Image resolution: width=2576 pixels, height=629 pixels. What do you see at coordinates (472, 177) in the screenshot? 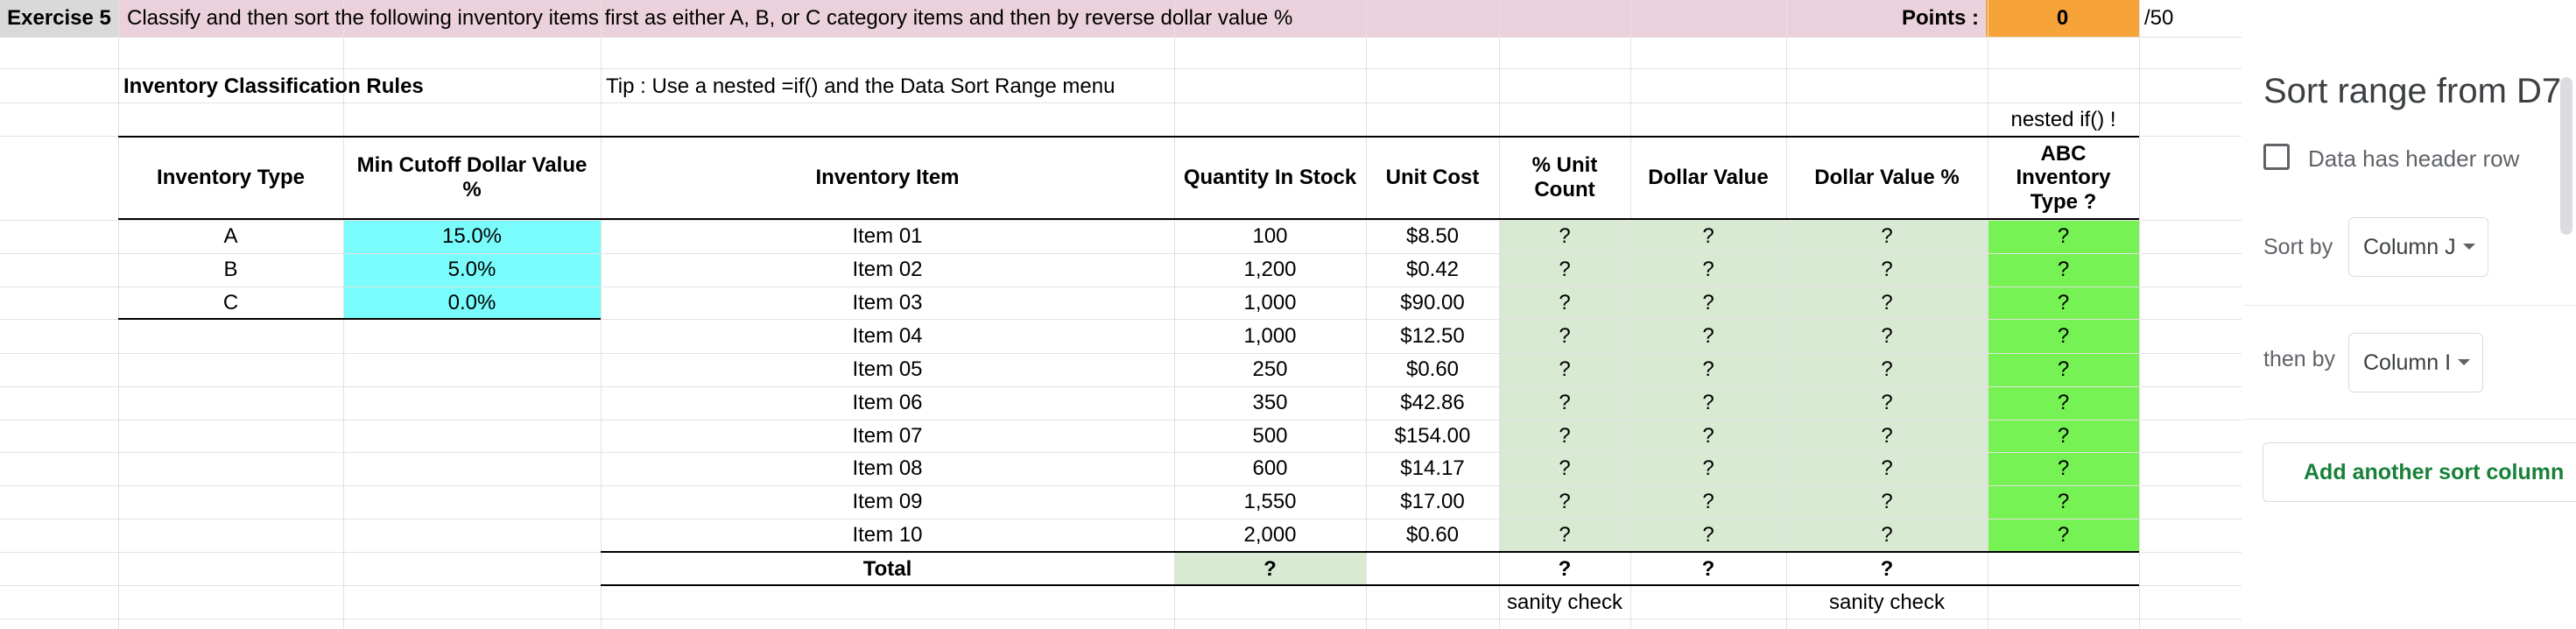
I see `header-min-cutoff: Min Cutoff Dollar Value %` at bounding box center [472, 177].